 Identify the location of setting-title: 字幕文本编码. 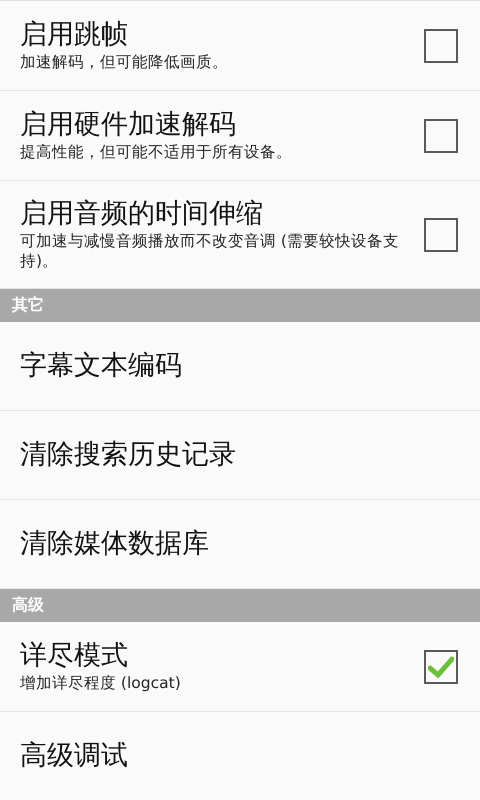
(101, 366).